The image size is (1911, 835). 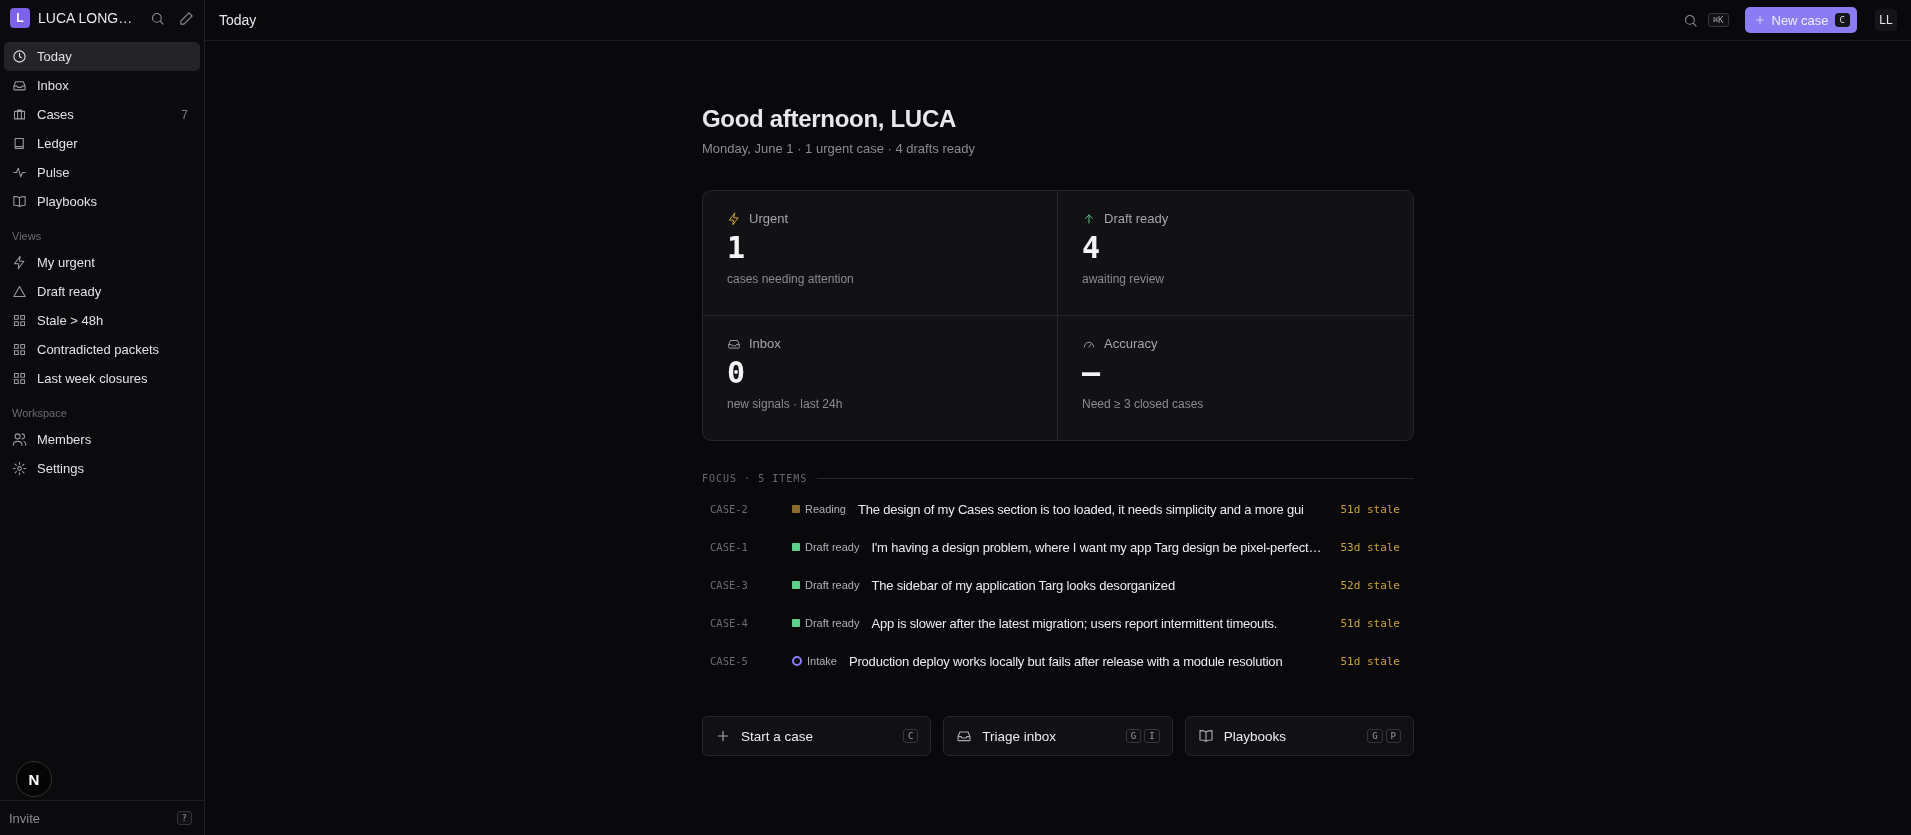 I want to click on triangle-icon, so click(x=19, y=291).